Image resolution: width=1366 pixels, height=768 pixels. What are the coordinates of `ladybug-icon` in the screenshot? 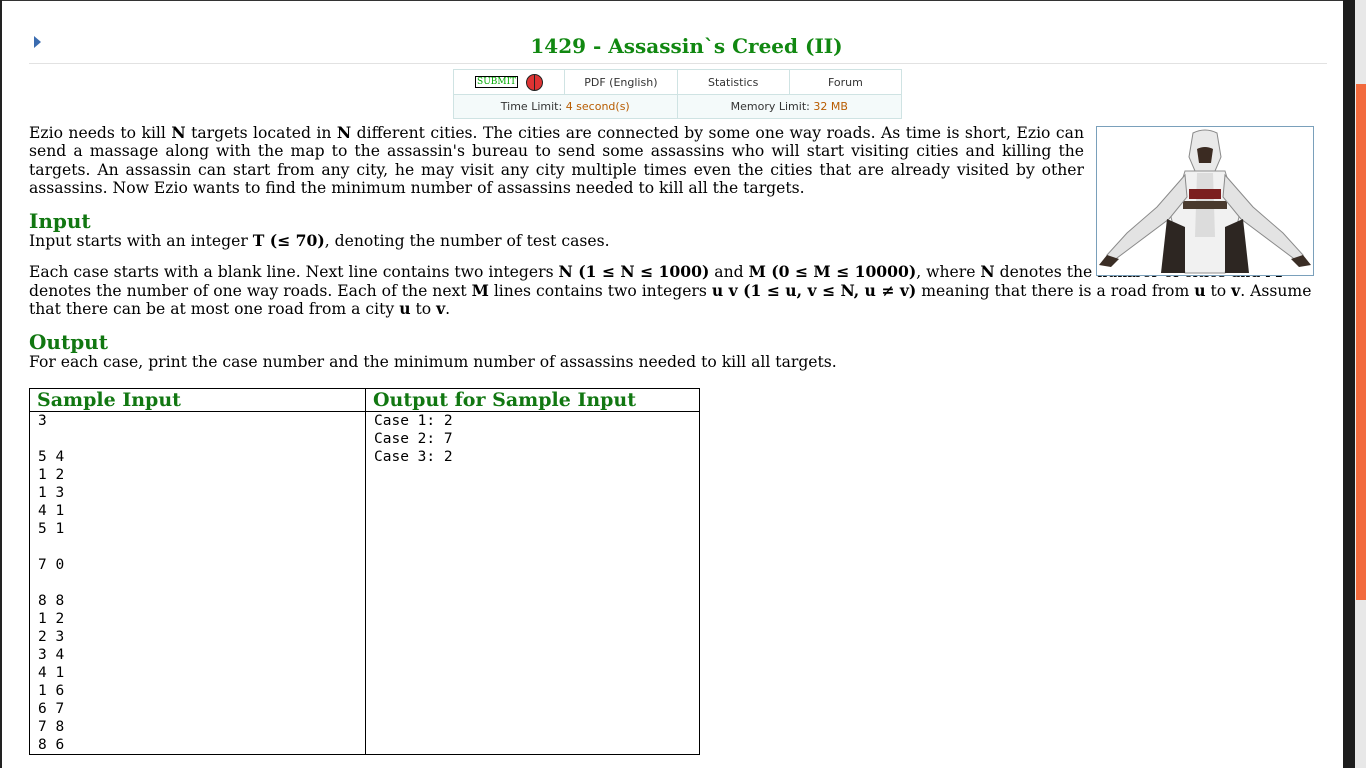 It's located at (535, 82).